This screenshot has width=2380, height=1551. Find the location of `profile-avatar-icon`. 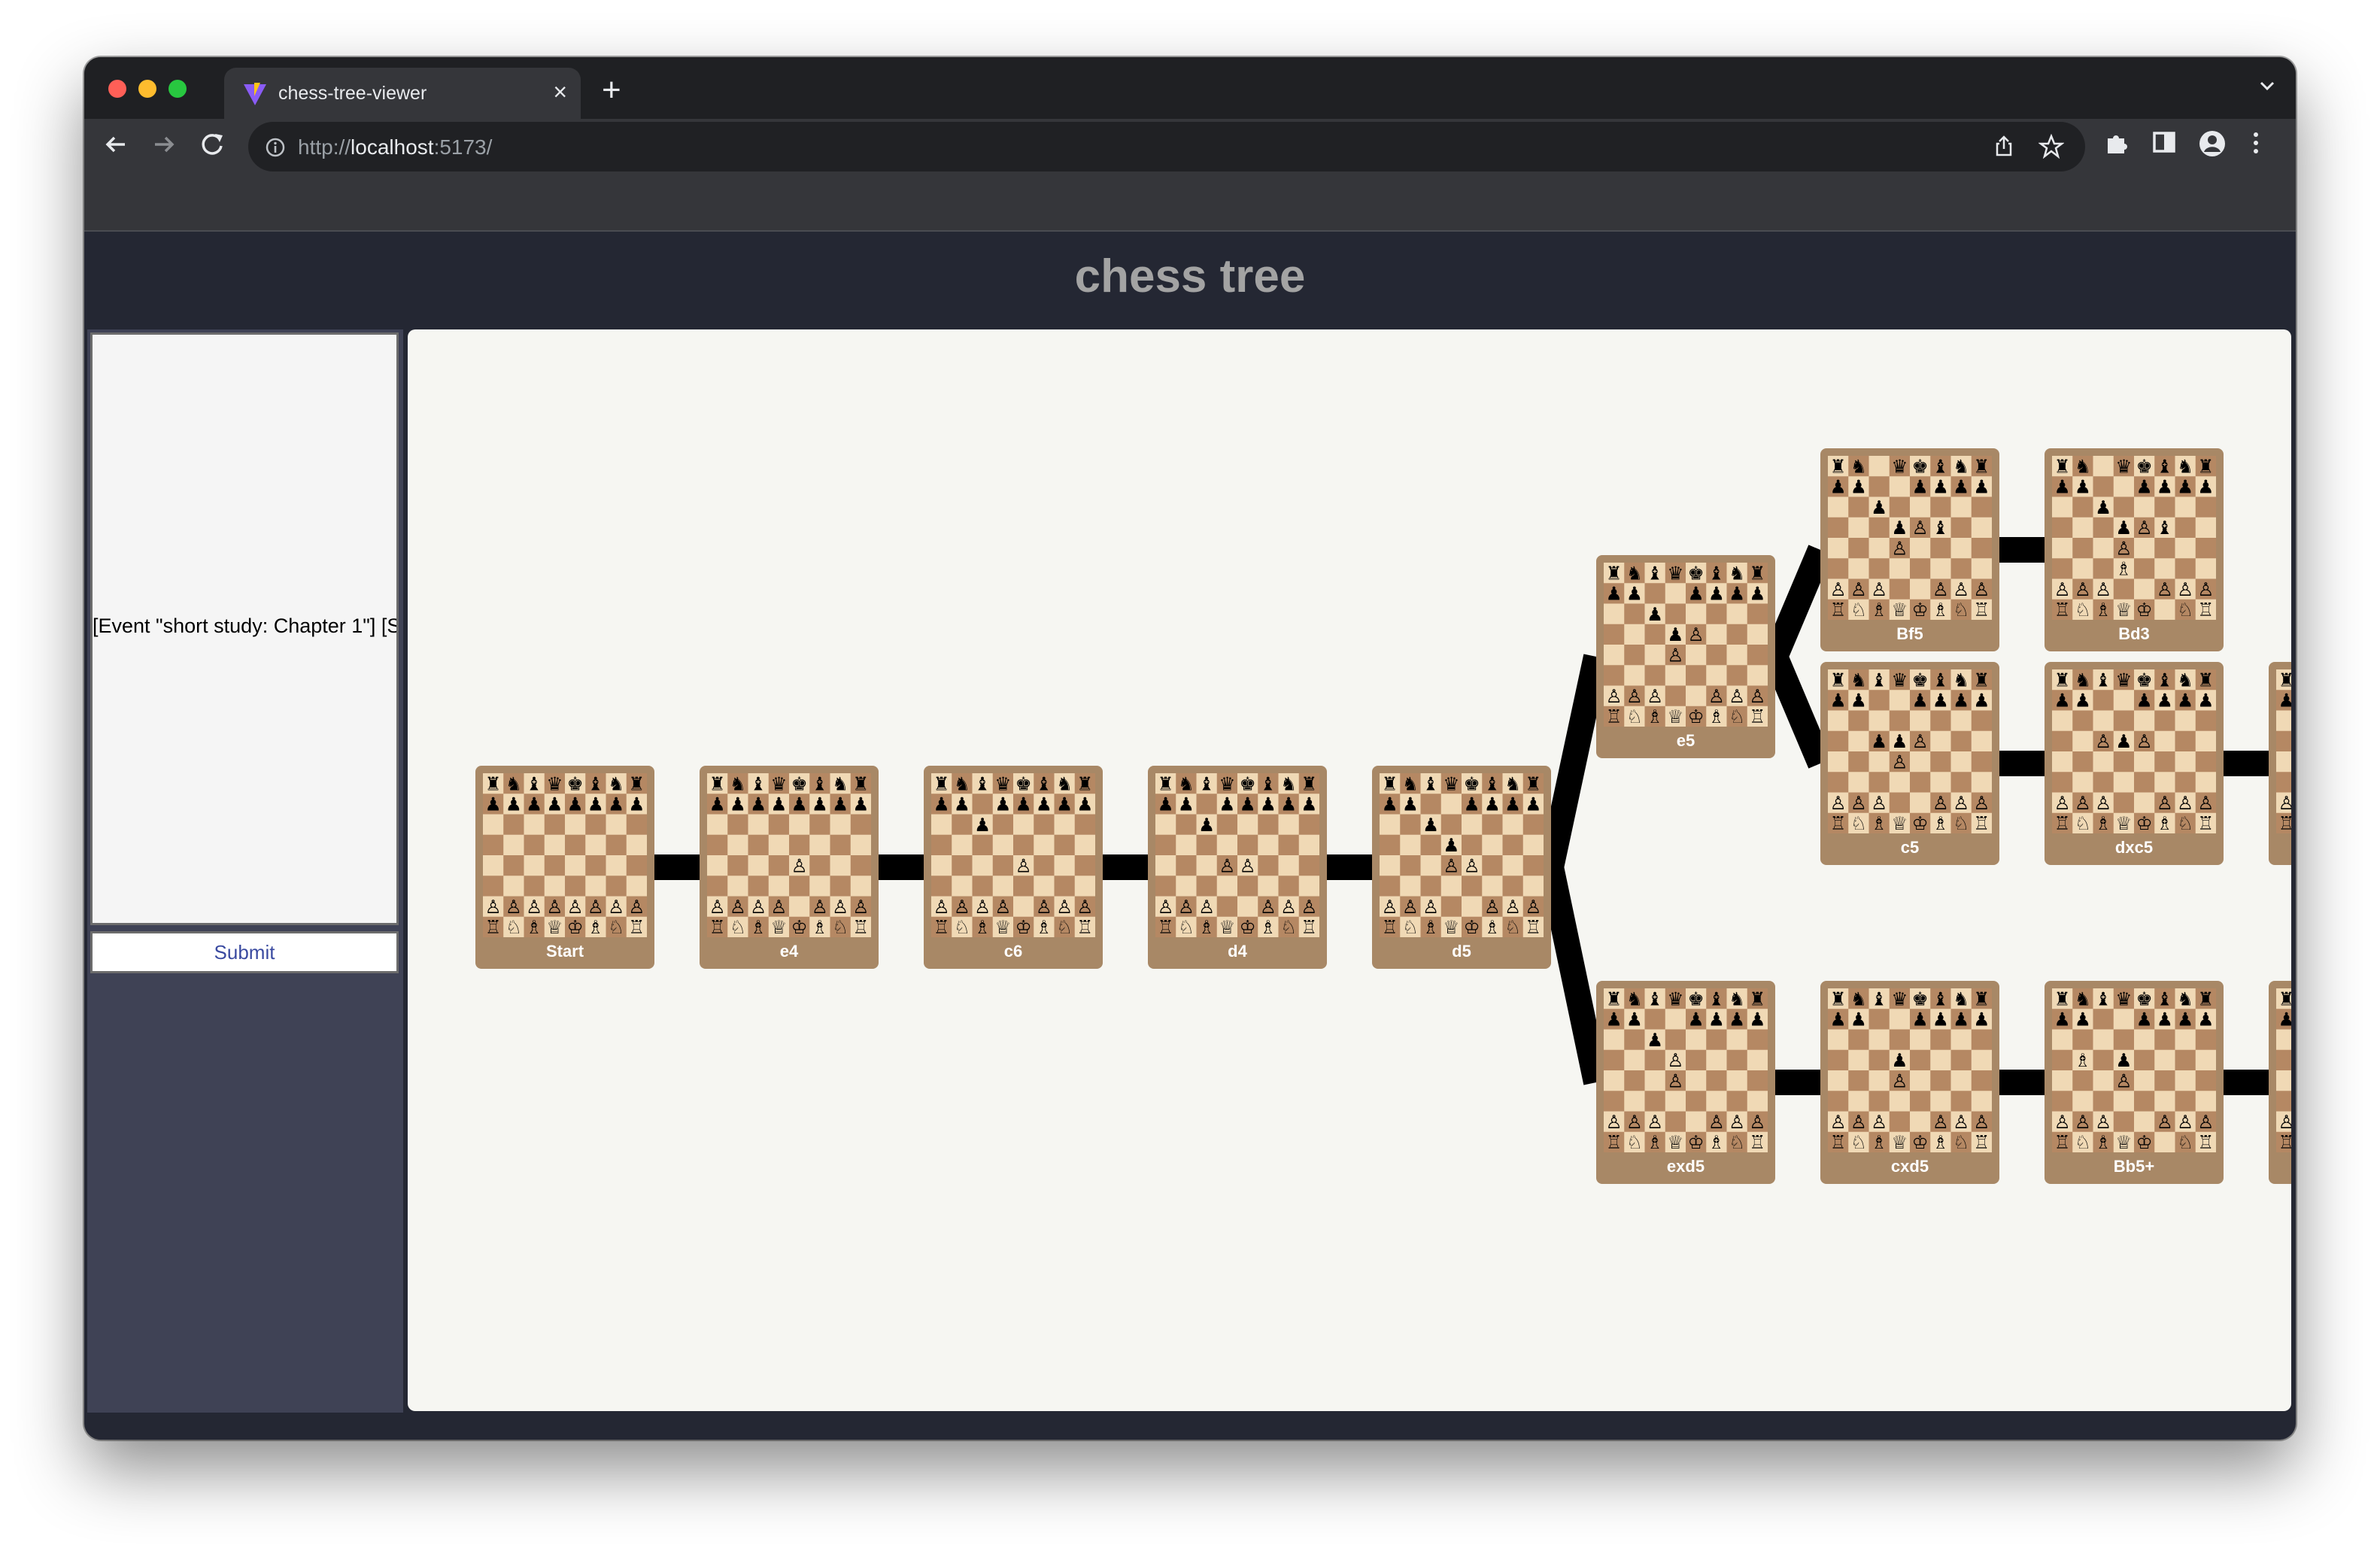

profile-avatar-icon is located at coordinates (2212, 144).